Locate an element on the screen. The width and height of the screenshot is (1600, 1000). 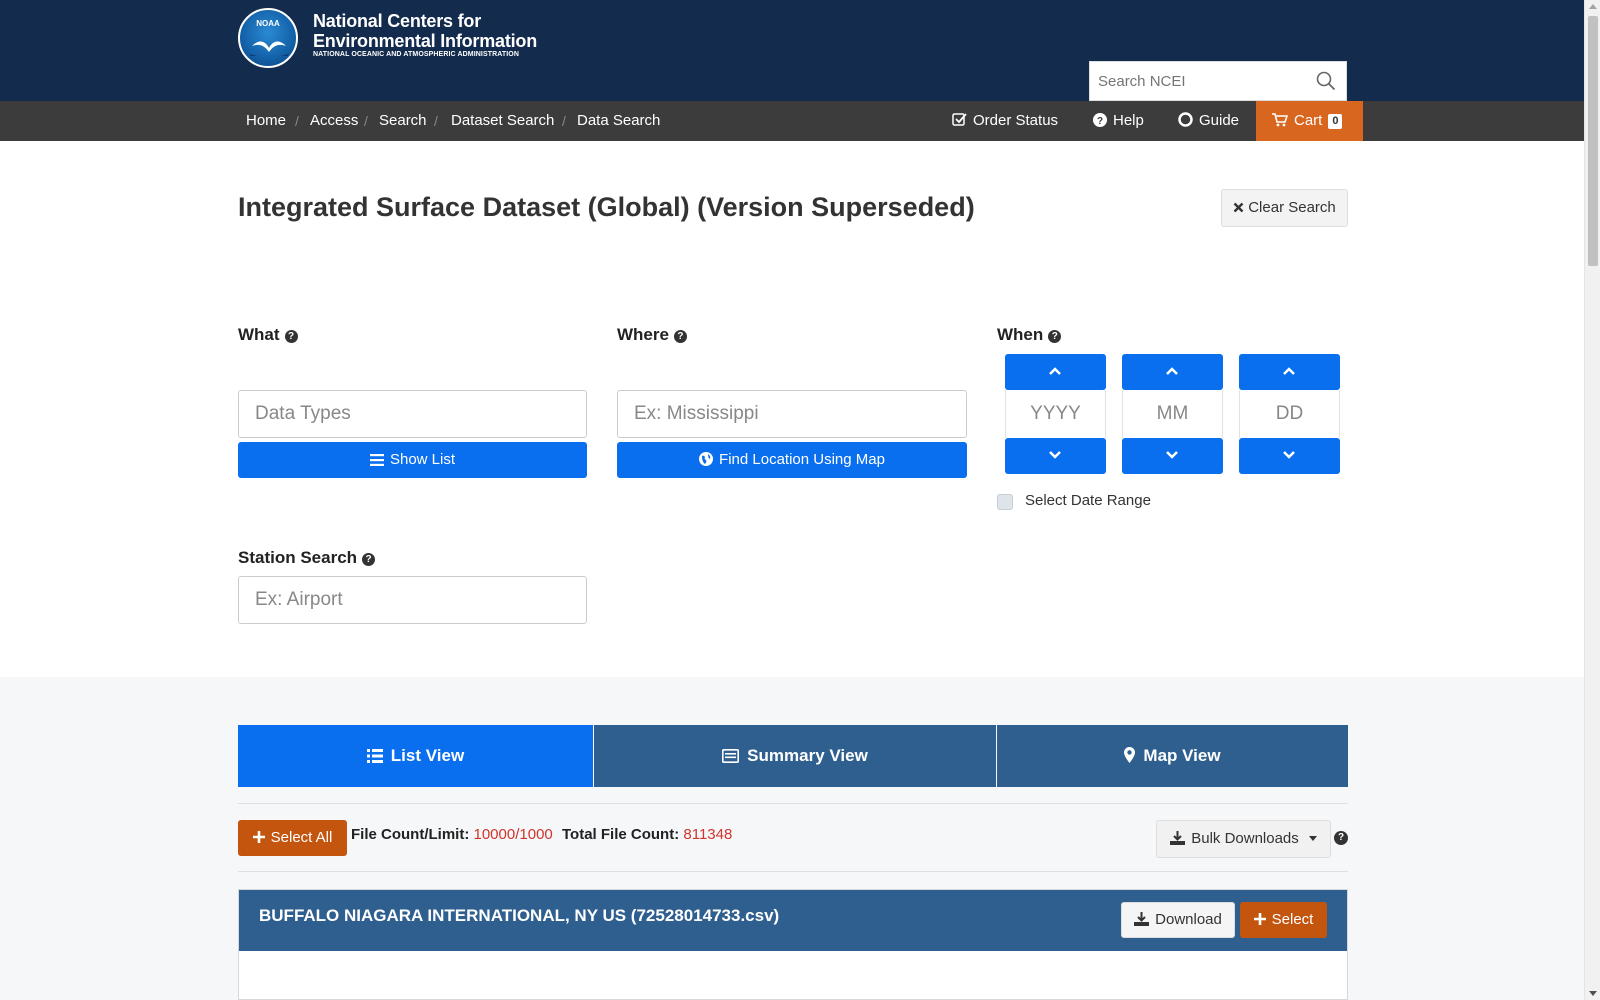
select-all-button: Select All is located at coordinates (292, 838).